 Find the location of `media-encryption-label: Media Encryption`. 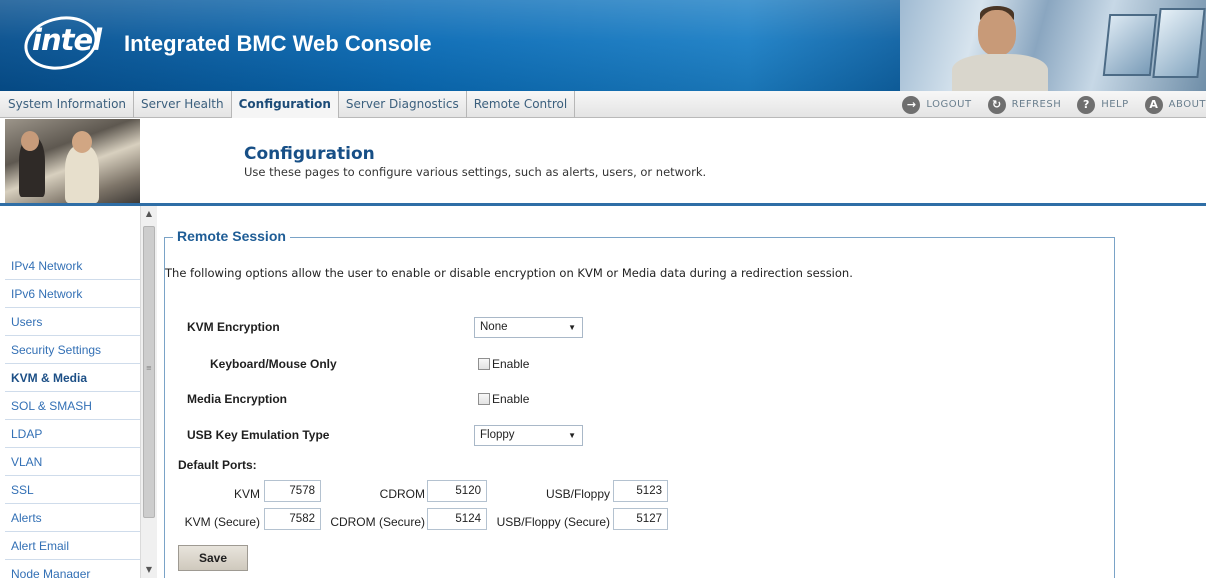

media-encryption-label: Media Encryption is located at coordinates (237, 399).